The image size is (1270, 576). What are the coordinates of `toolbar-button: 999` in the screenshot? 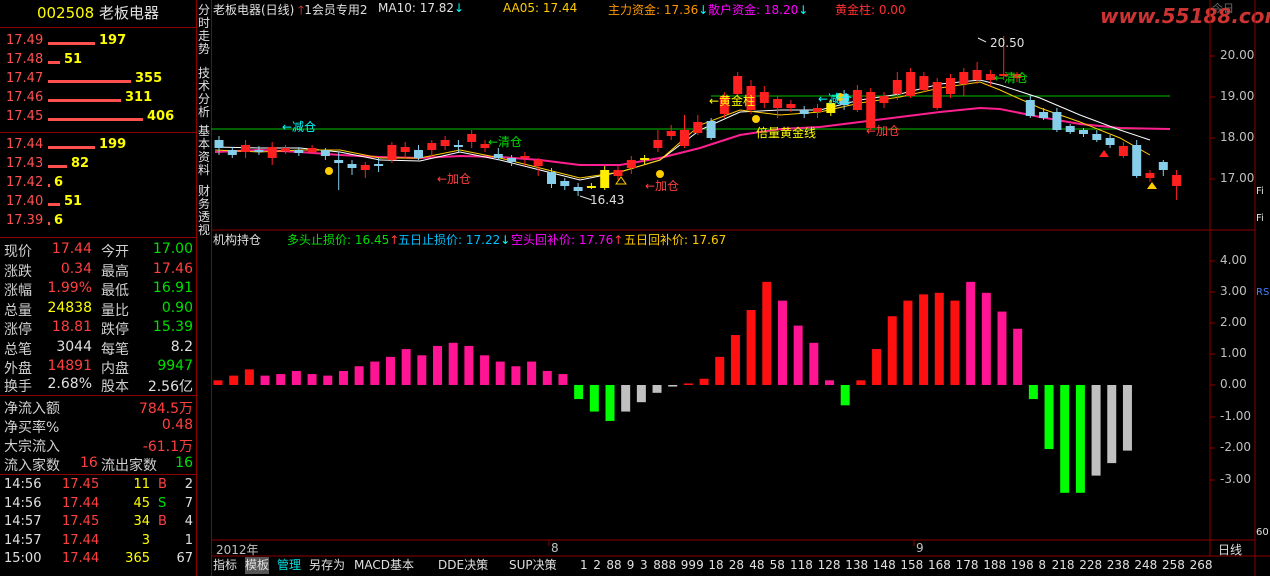 It's located at (692, 565).